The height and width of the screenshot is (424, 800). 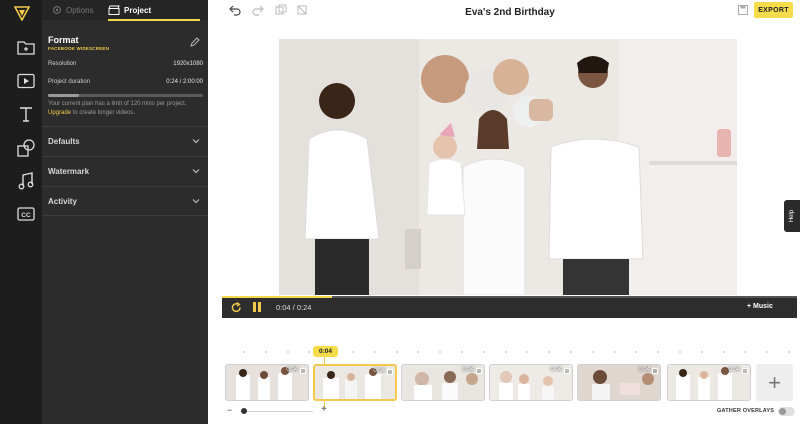 What do you see at coordinates (22, 13) in the screenshot?
I see `logo-icon` at bounding box center [22, 13].